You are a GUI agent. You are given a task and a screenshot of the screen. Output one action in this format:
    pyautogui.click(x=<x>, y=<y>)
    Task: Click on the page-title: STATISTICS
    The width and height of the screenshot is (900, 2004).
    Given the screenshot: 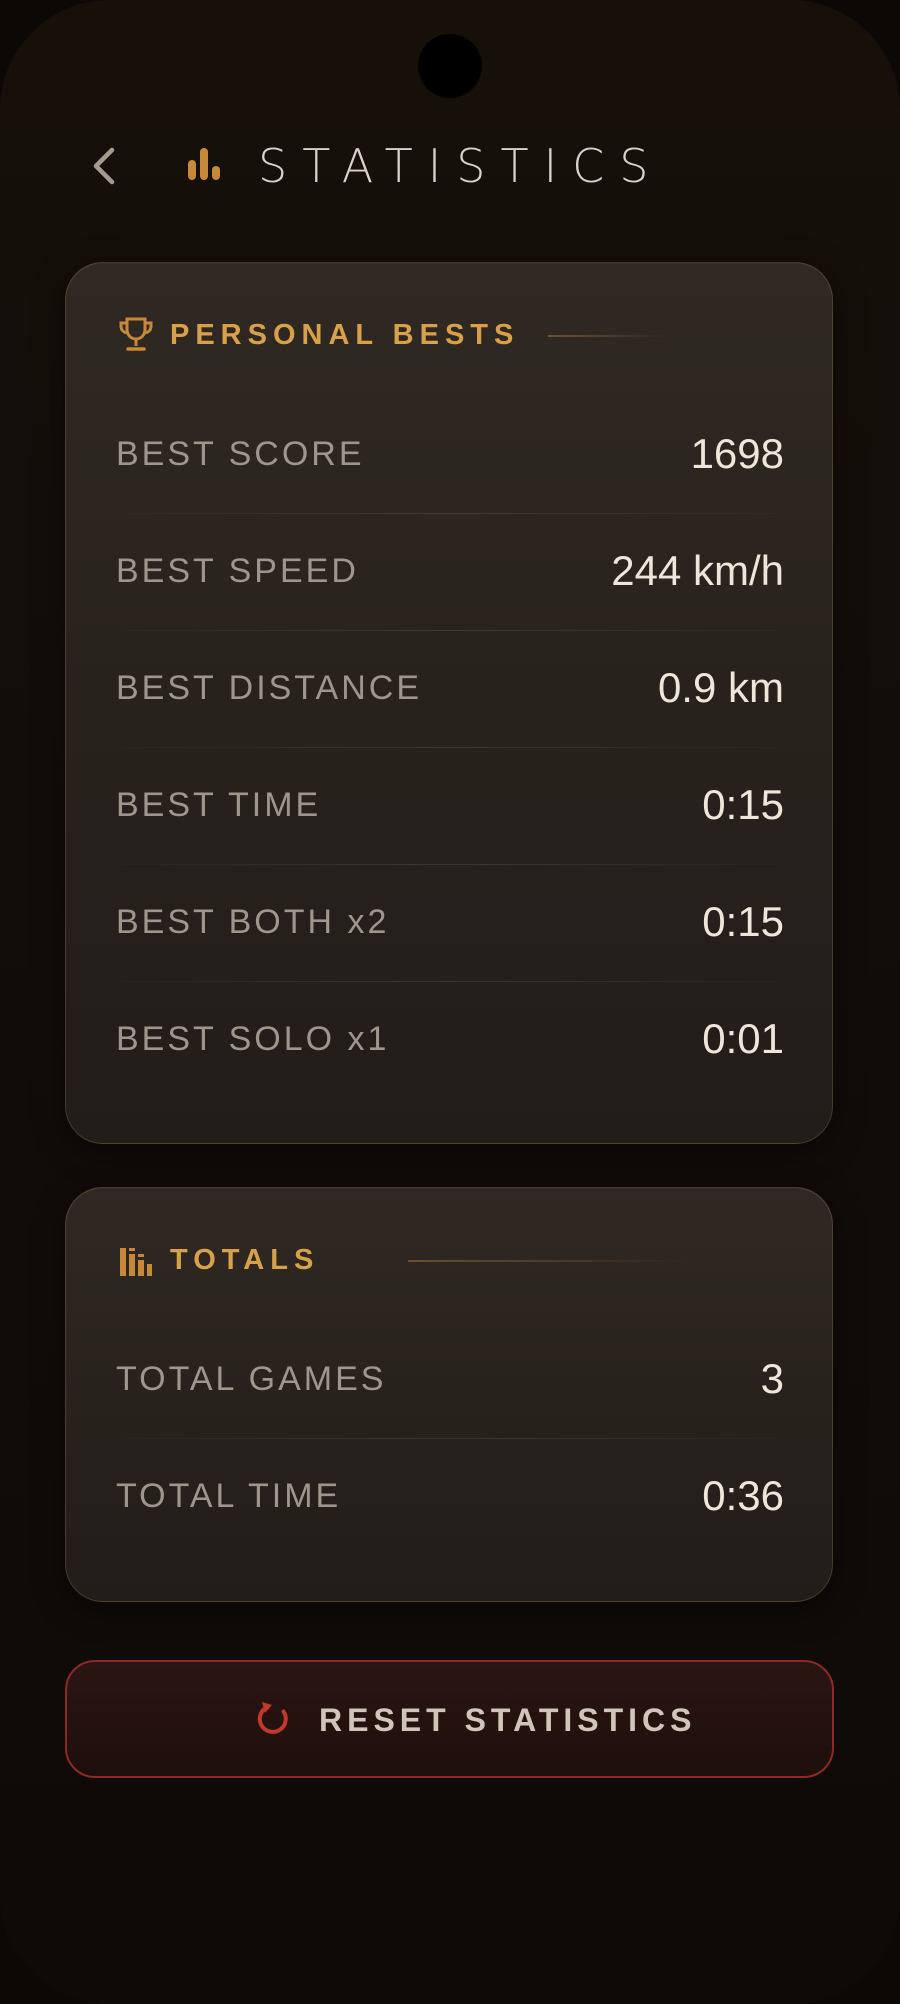 What is the action you would take?
    pyautogui.click(x=461, y=166)
    